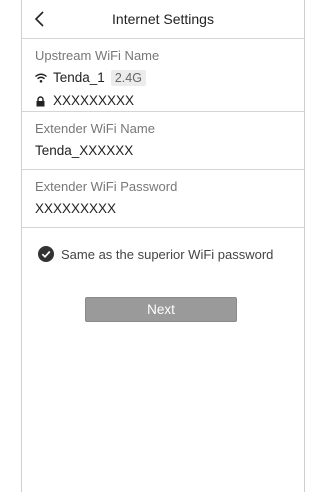 The width and height of the screenshot is (320, 492). I want to click on back-button, so click(40, 19).